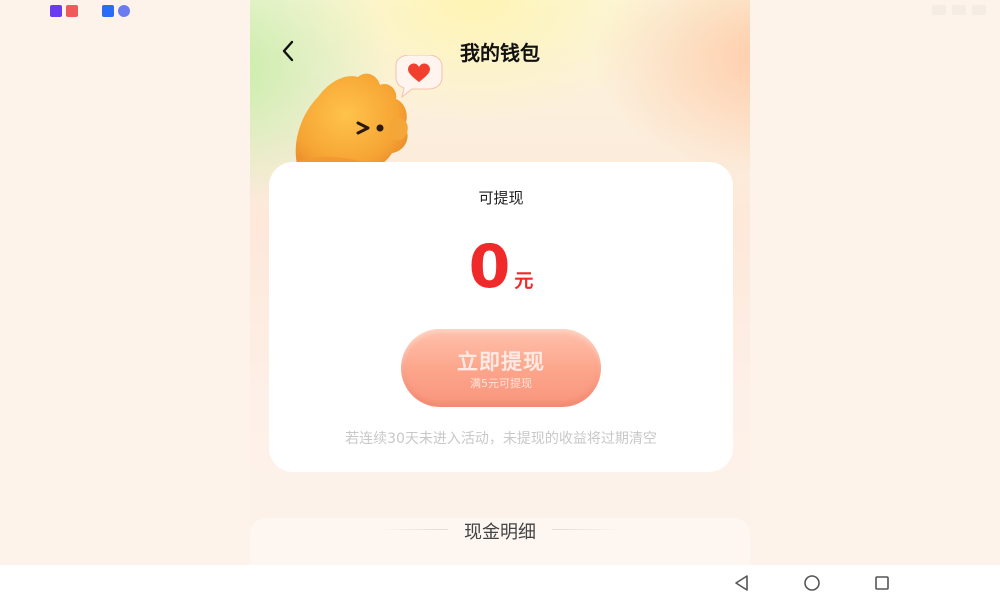 The image size is (1000, 600). I want to click on divider-right, so click(587, 529).